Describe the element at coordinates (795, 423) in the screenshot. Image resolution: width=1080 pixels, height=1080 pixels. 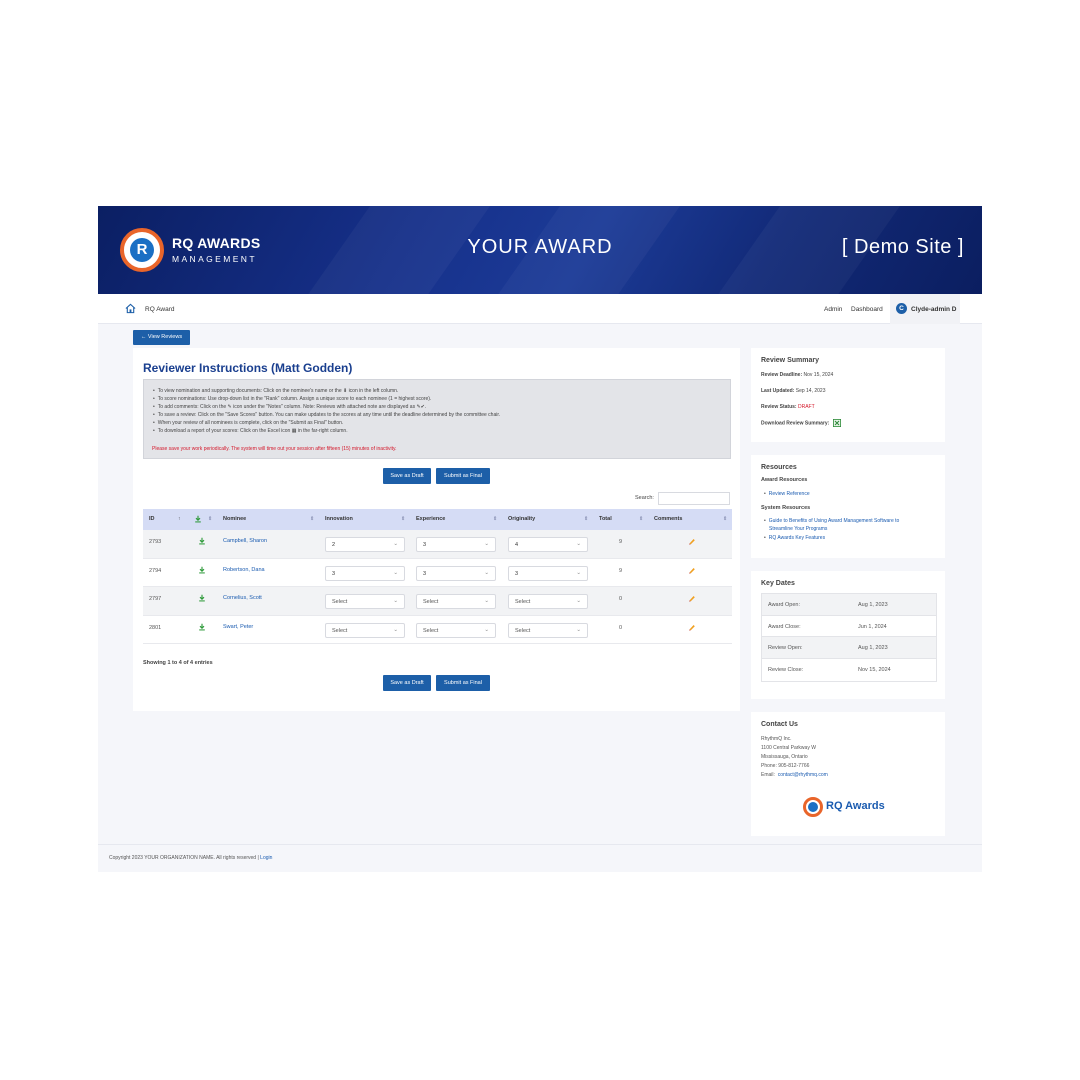
I see `download-label: Download Review Summary:` at that location.